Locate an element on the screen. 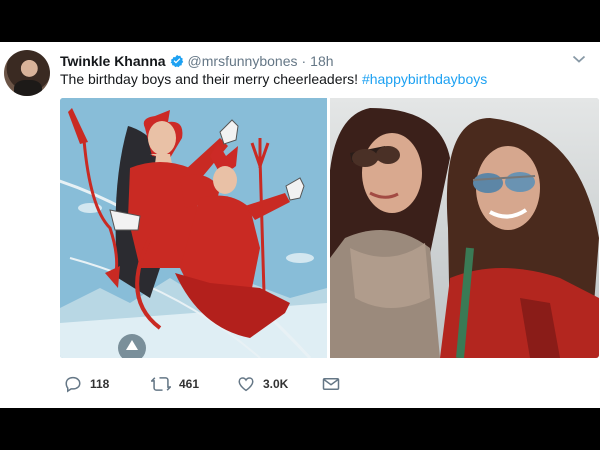  reply-count: 118 is located at coordinates (100, 384).